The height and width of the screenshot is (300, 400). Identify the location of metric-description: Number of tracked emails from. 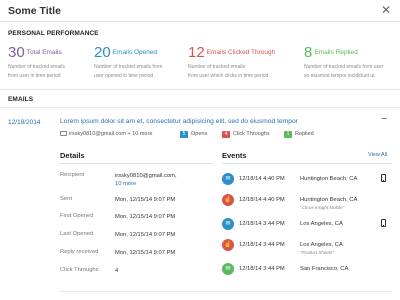
(128, 67).